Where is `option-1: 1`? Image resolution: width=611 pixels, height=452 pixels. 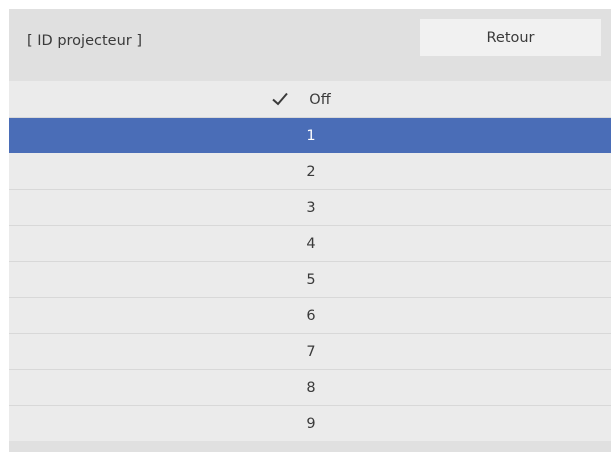
option-1: 1 is located at coordinates (310, 135).